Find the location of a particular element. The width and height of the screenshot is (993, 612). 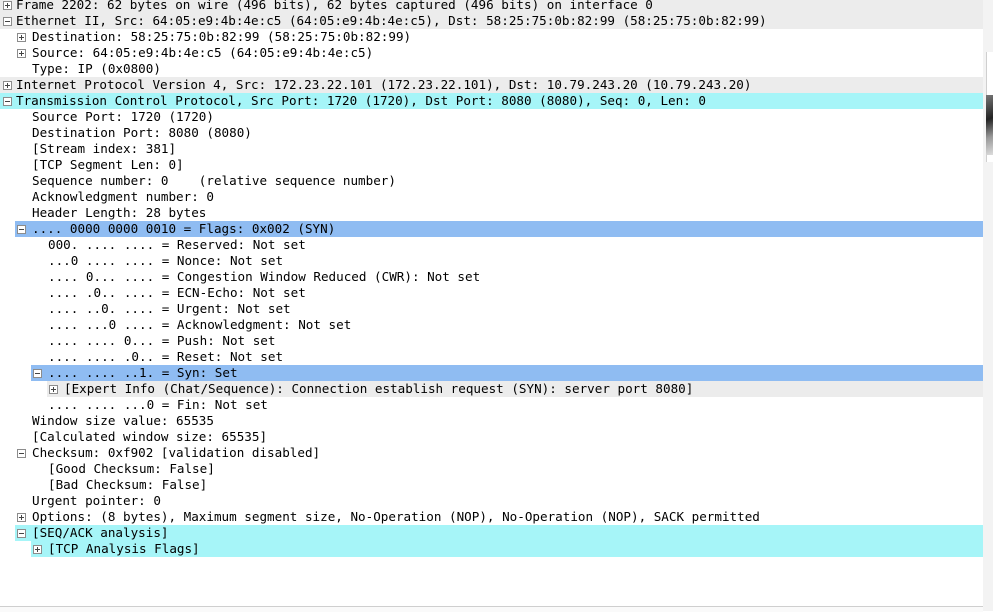

tree-row-flag-reset: .... .... .0.. = Reset: Not set is located at coordinates (491, 357).